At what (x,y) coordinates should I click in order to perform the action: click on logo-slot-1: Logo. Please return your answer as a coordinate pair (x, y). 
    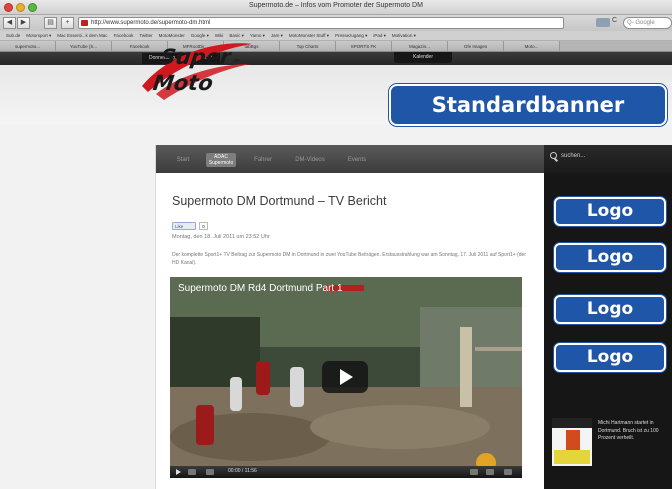
    Looking at the image, I should click on (610, 211).